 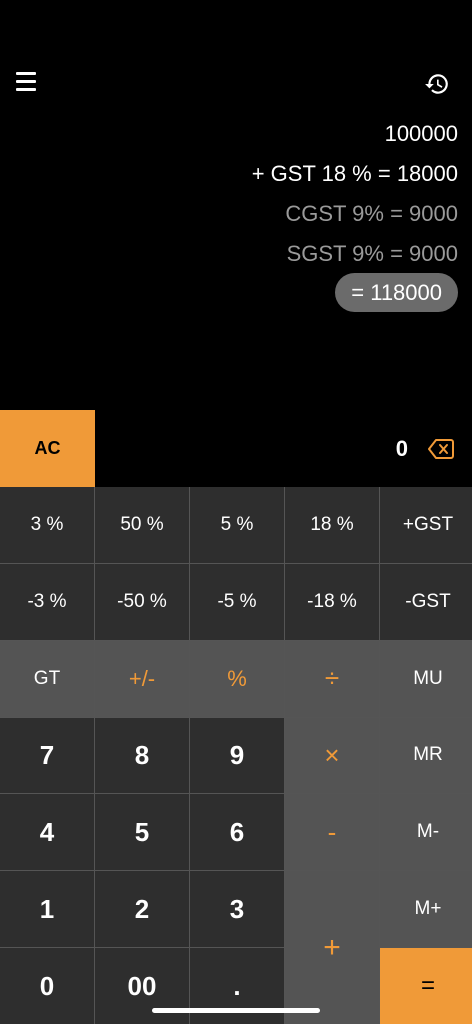 What do you see at coordinates (332, 832) in the screenshot?
I see `key-minus: -` at bounding box center [332, 832].